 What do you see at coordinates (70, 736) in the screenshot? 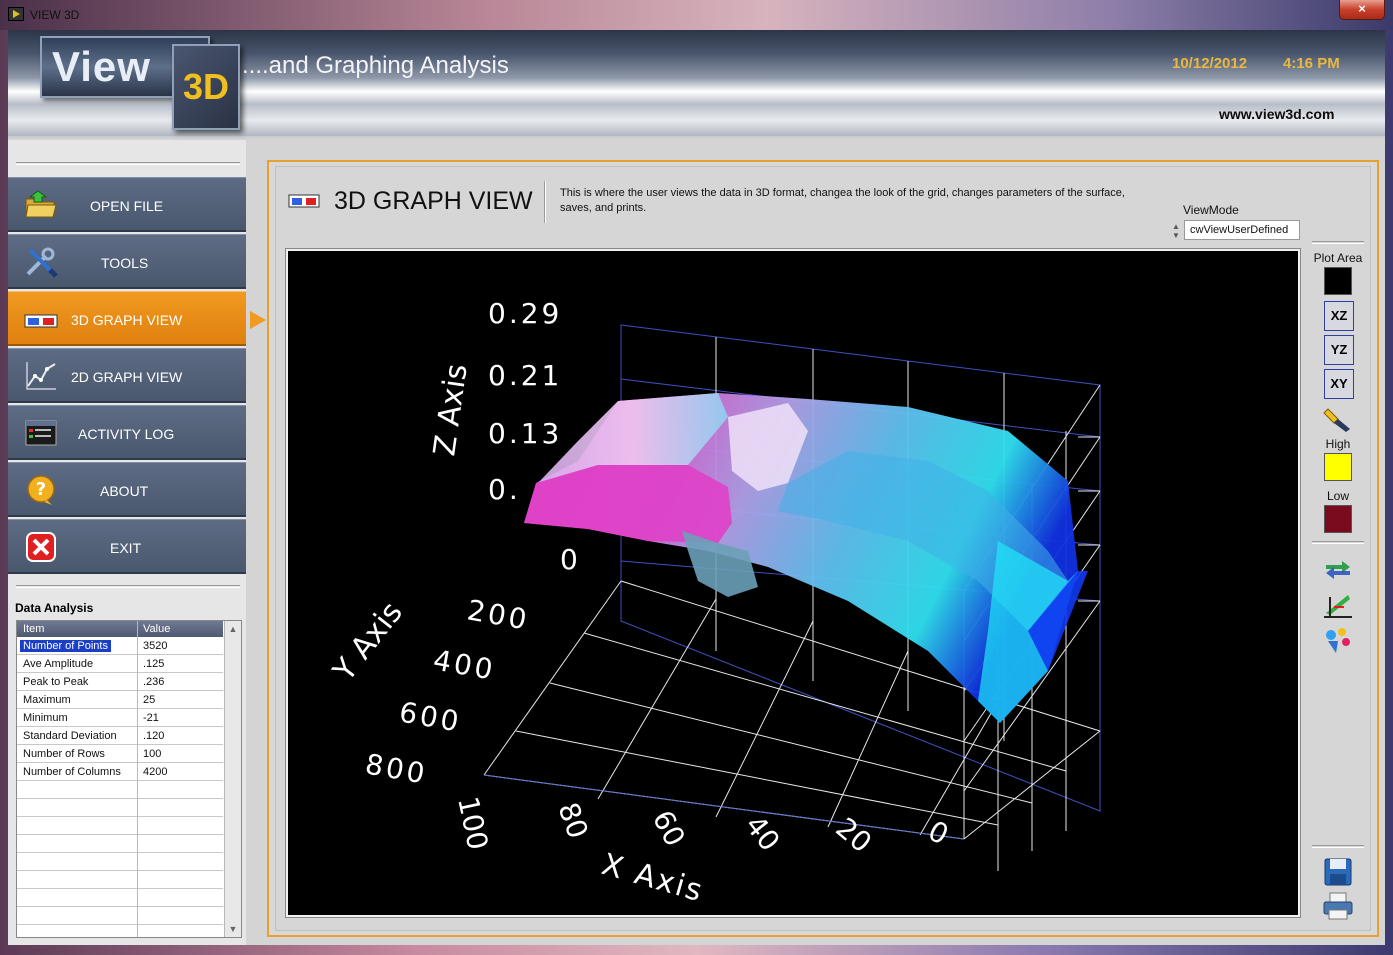
I see `cell-item: Standard Deviation` at bounding box center [70, 736].